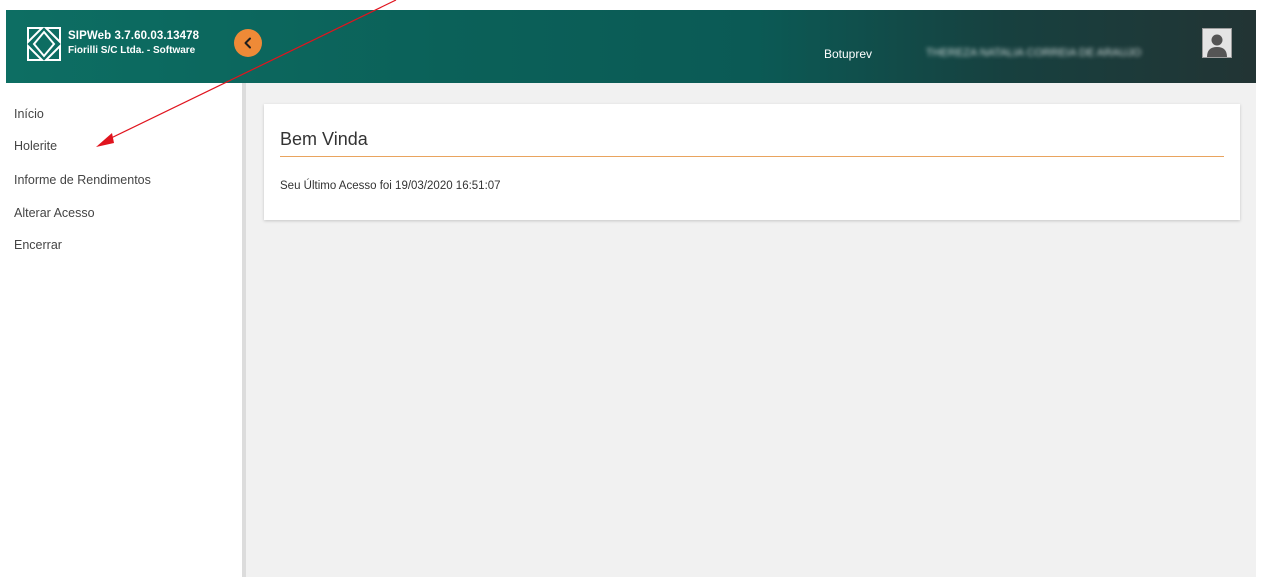  What do you see at coordinates (752, 156) in the screenshot?
I see `title-divider` at bounding box center [752, 156].